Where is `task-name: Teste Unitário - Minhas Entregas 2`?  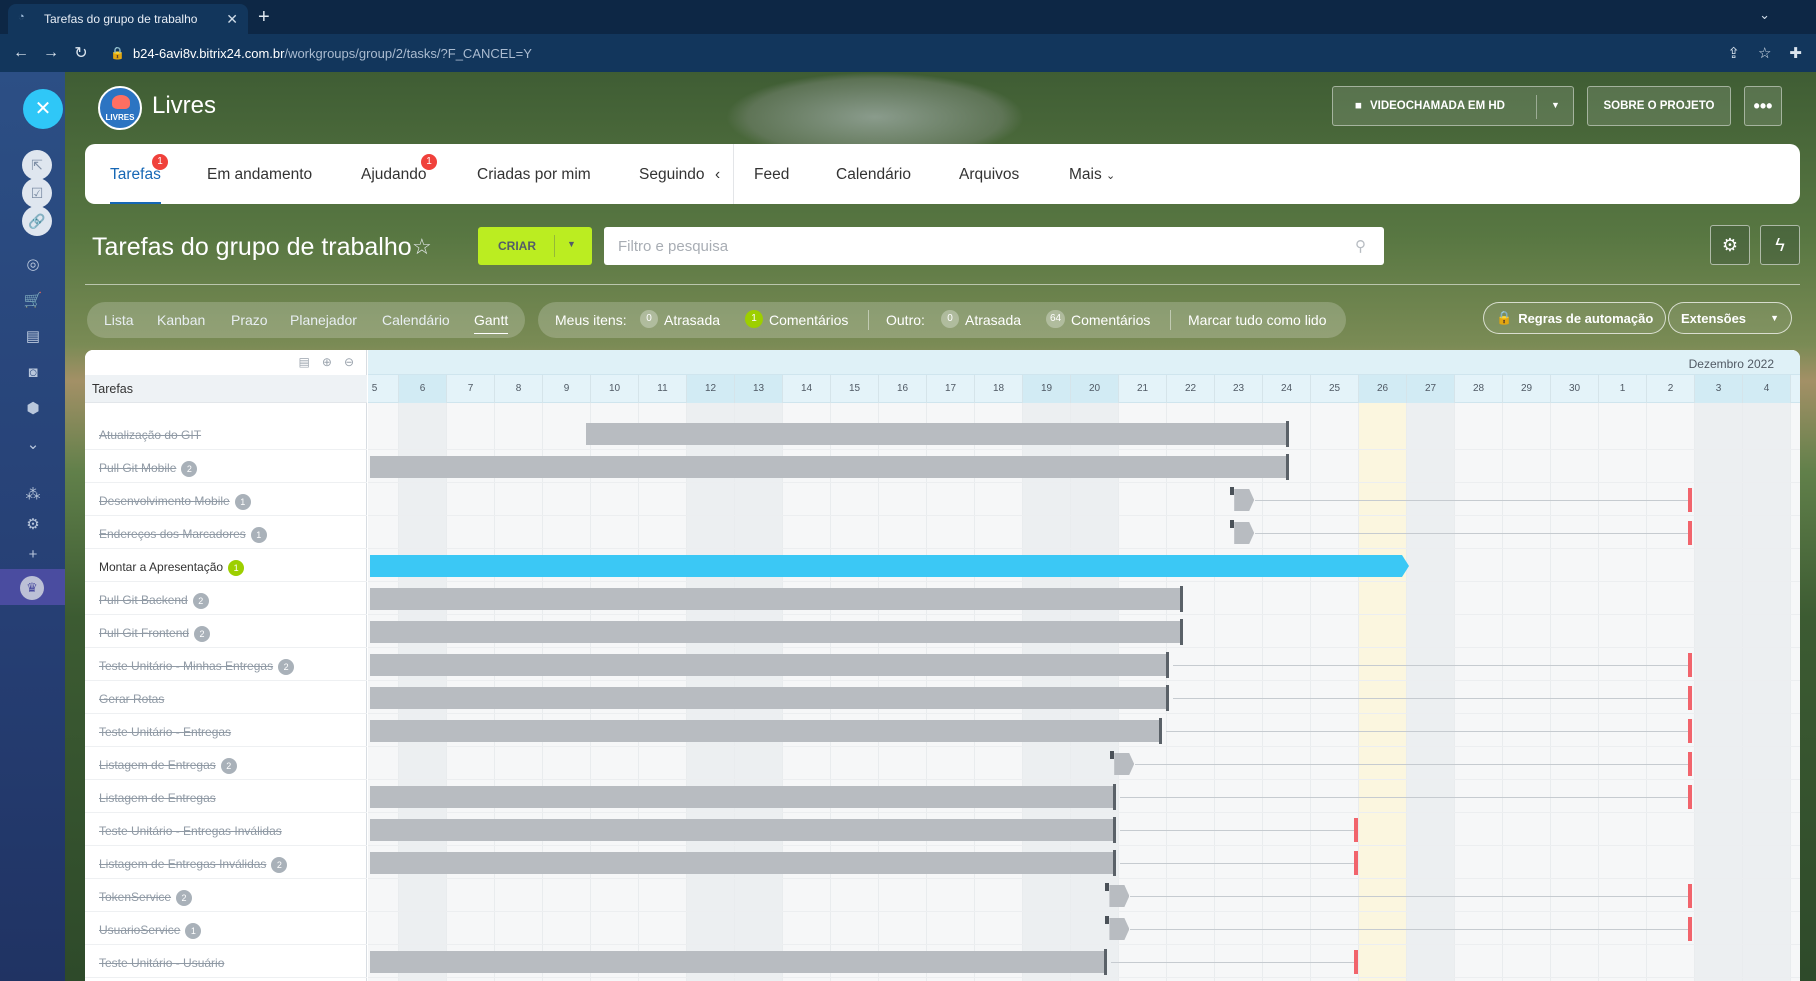 task-name: Teste Unitário - Minhas Entregas 2 is located at coordinates (197, 667).